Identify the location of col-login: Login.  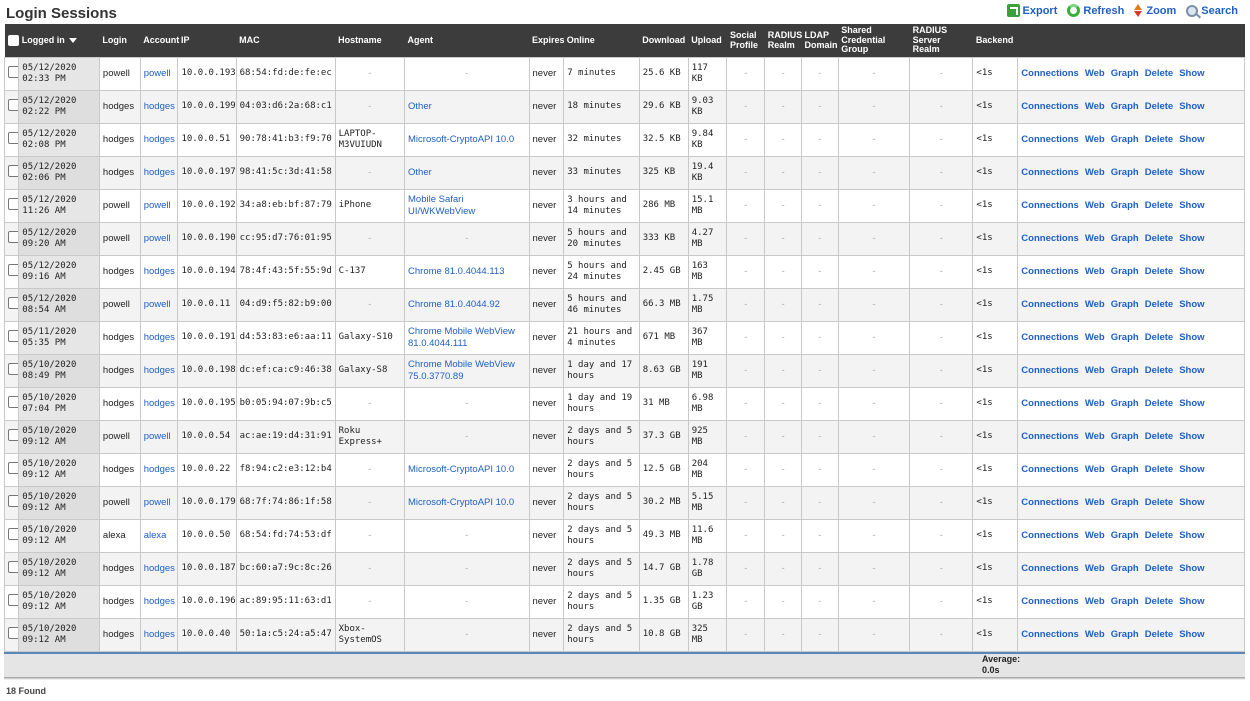
(120, 41).